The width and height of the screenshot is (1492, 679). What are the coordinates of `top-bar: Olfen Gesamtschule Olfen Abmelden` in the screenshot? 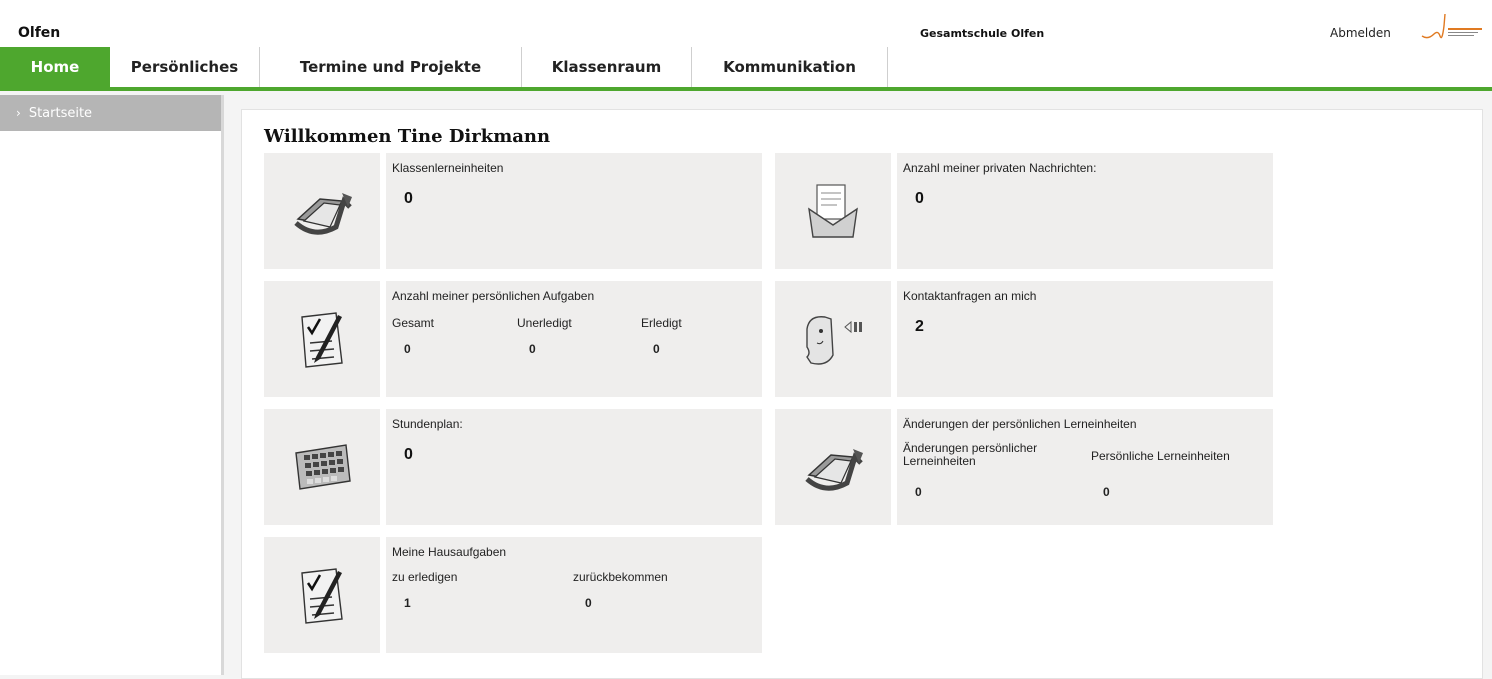 It's located at (746, 23).